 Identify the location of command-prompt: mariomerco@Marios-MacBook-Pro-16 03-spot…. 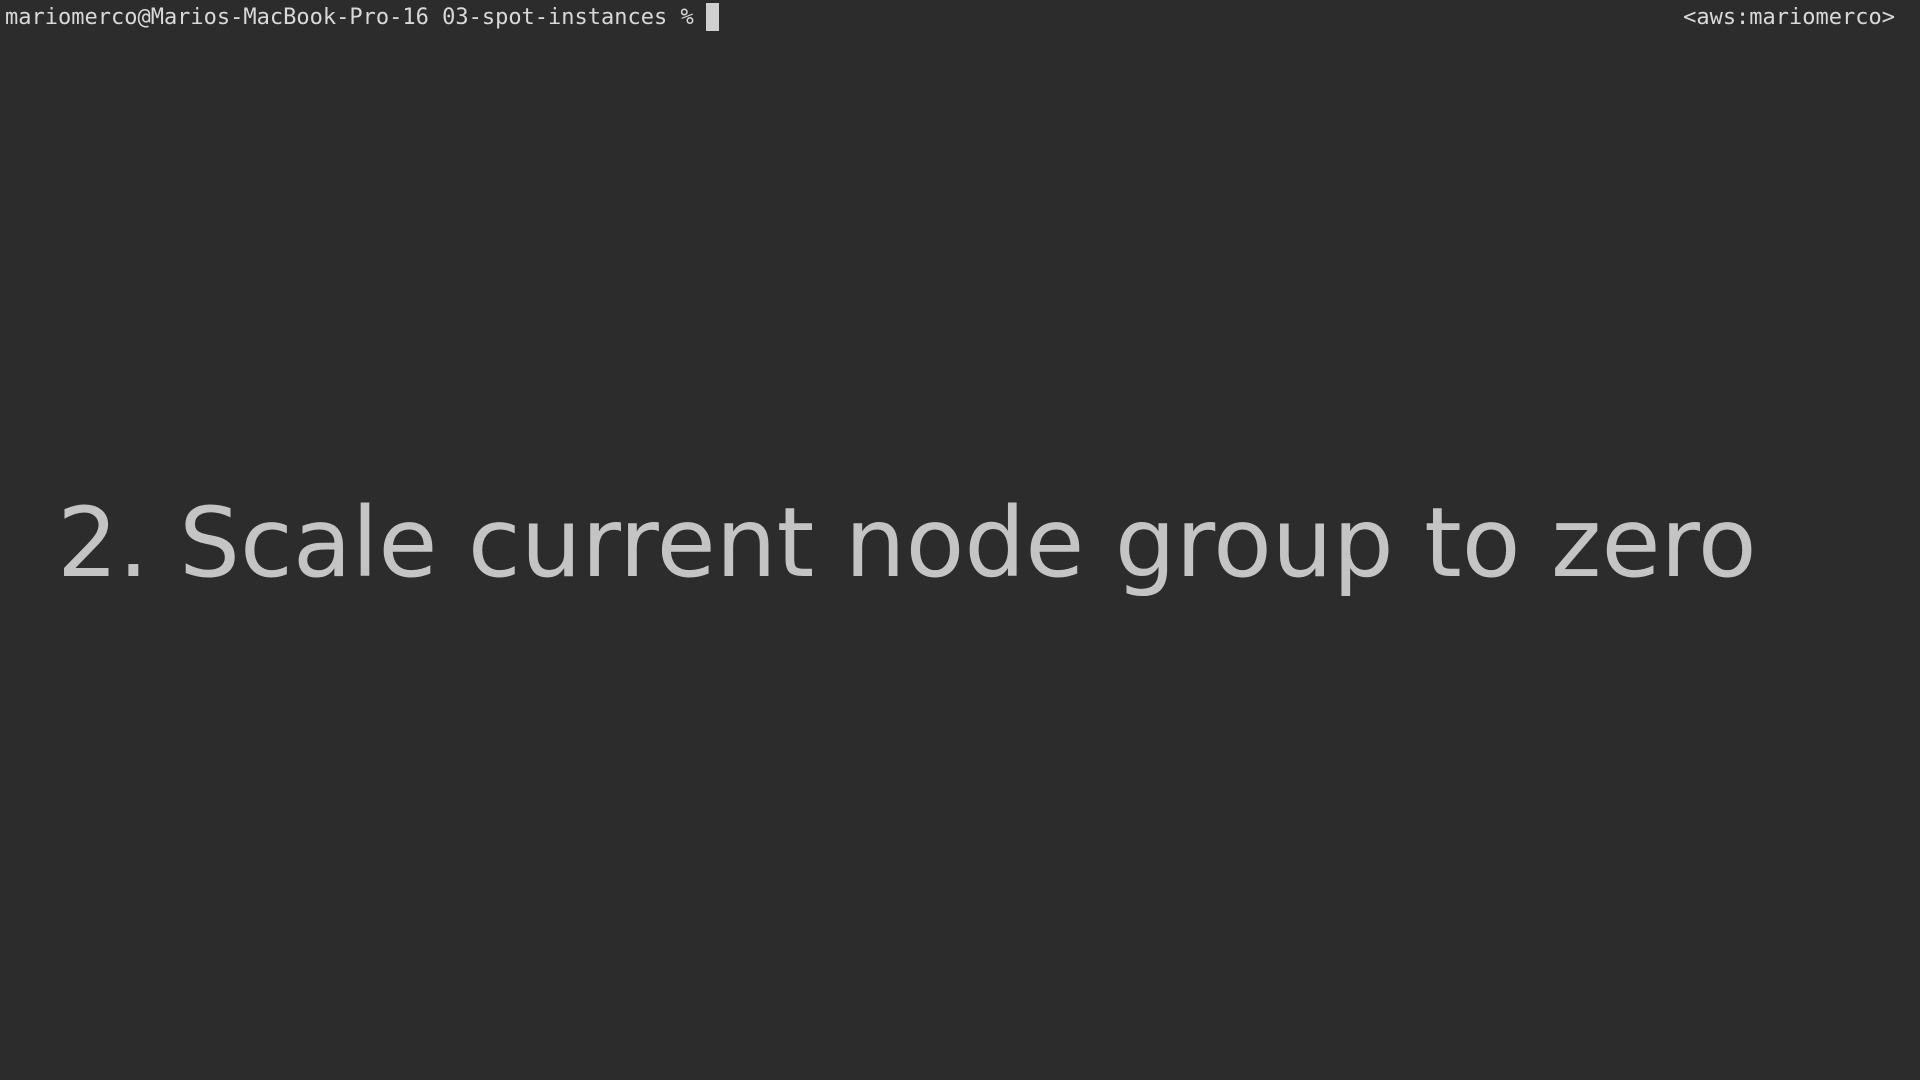
(362, 17).